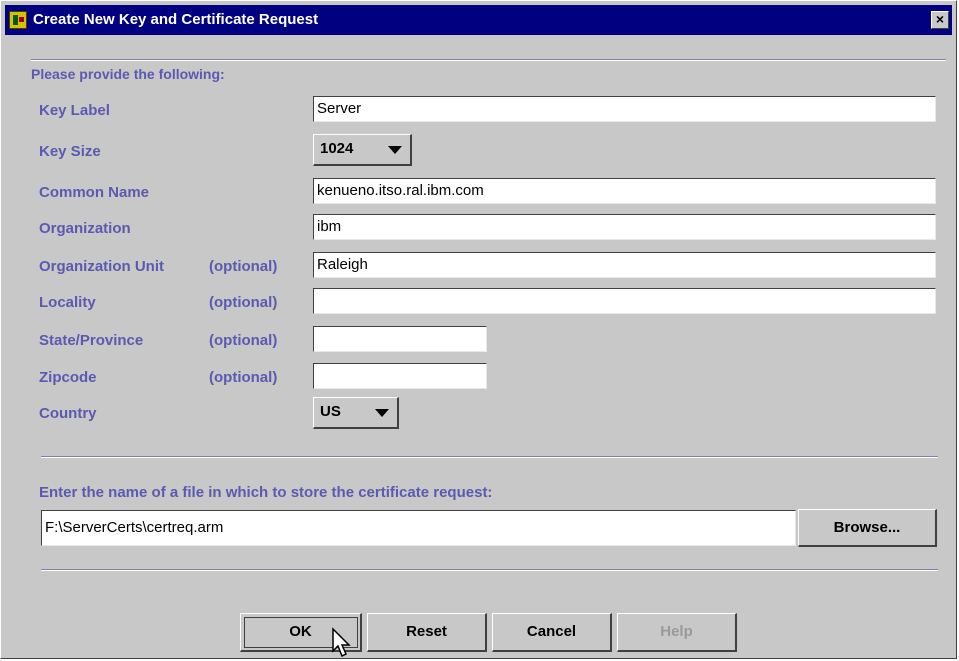 The image size is (959, 661). What do you see at coordinates (70, 151) in the screenshot?
I see `key-size-label: Key Size` at bounding box center [70, 151].